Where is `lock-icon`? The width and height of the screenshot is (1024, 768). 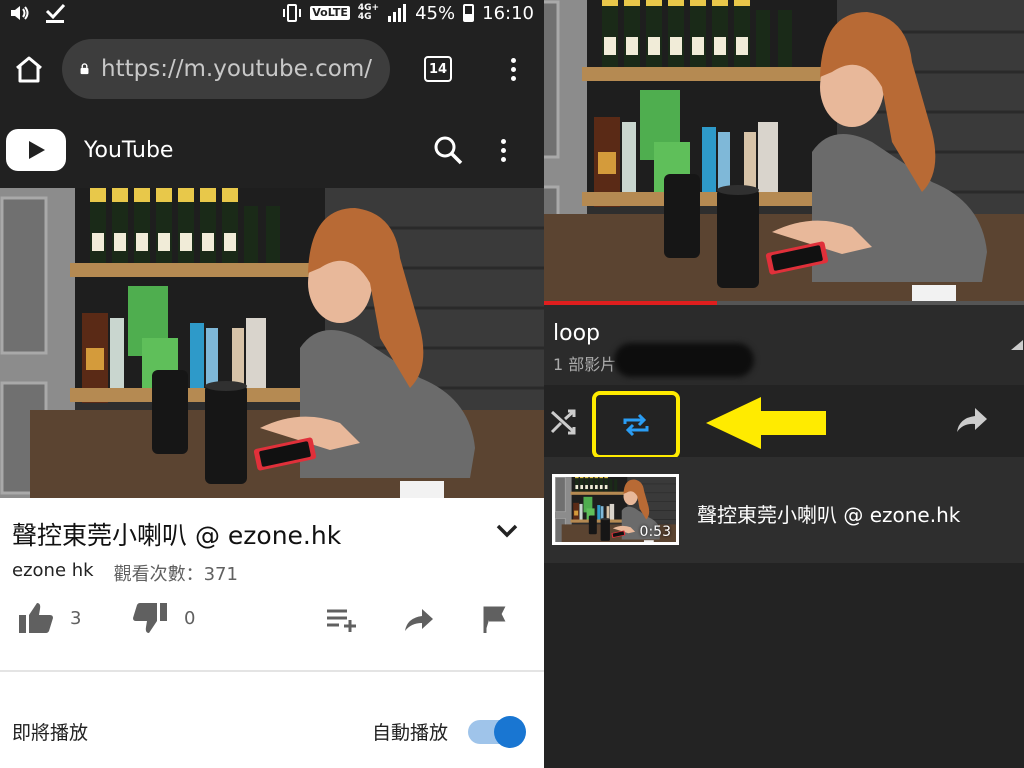
lock-icon is located at coordinates (84, 69).